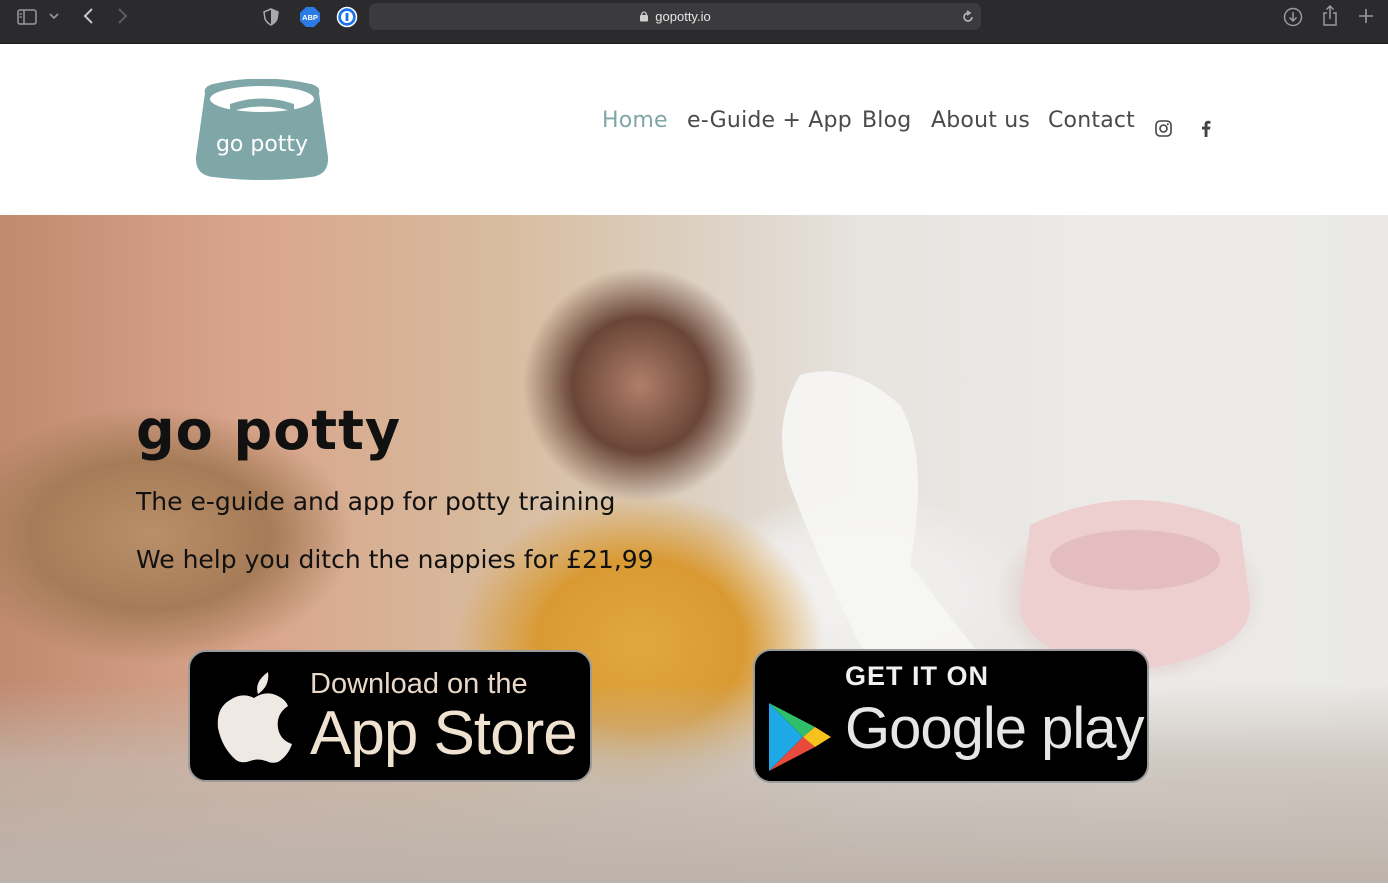 The image size is (1388, 890). What do you see at coordinates (800, 739) in the screenshot?
I see `play-icon` at bounding box center [800, 739].